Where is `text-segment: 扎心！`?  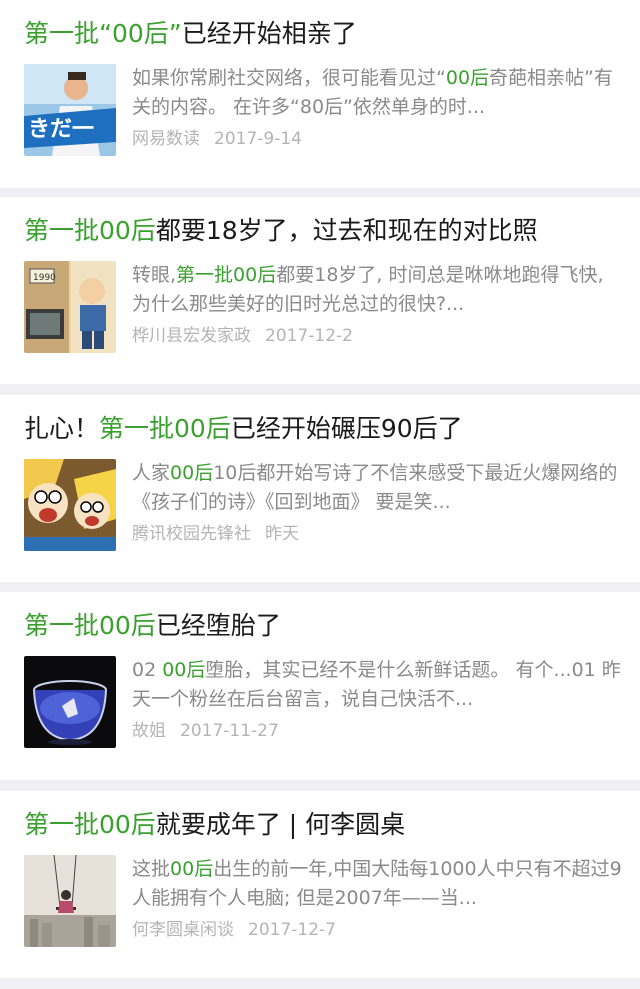
text-segment: 扎心！ is located at coordinates (62, 428).